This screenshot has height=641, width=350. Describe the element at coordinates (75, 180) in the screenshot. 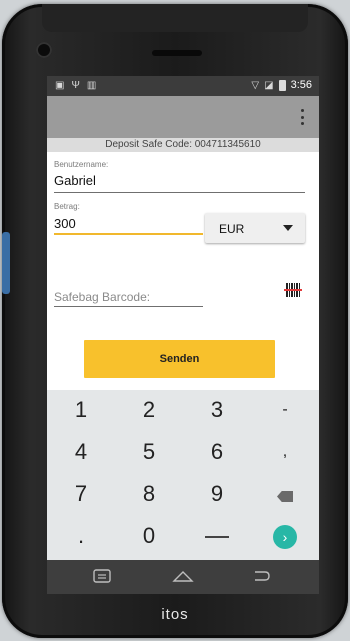

I see `username-field: Gabriel` at that location.